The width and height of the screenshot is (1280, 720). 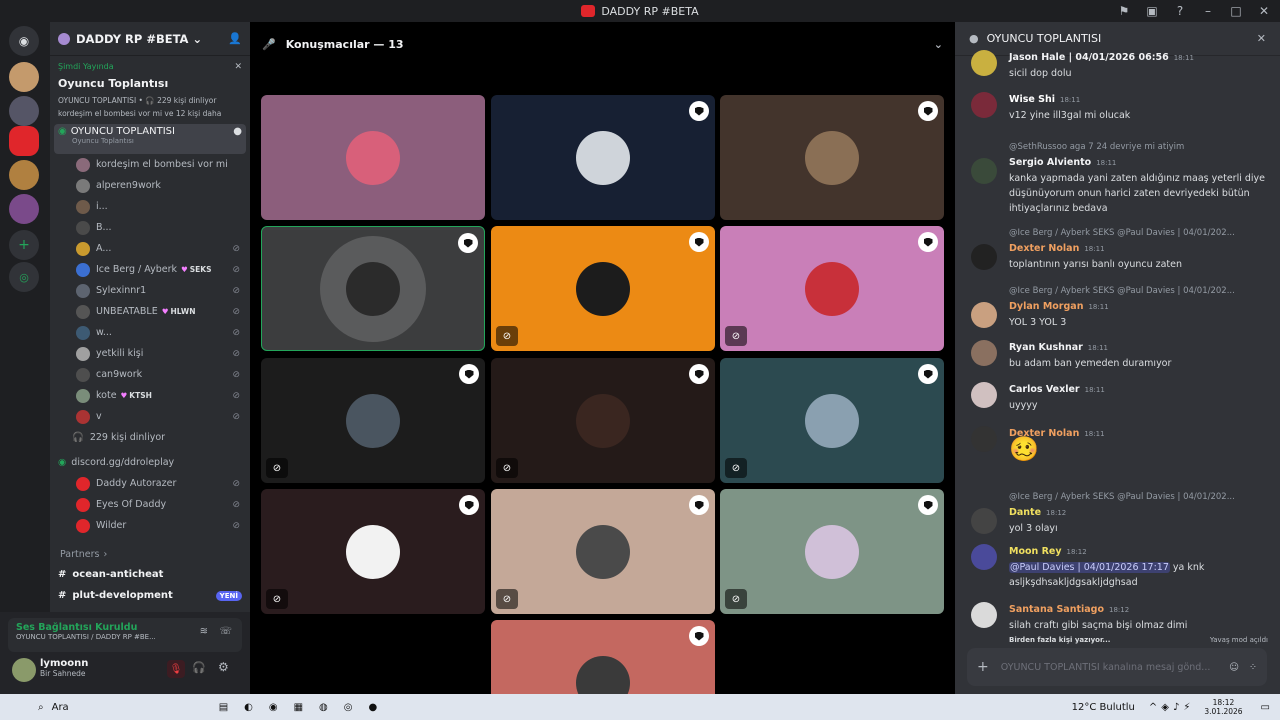 What do you see at coordinates (1117, 397) in the screenshot?
I see `chat-message: Carlos Vexler 18:11 uyyyy` at bounding box center [1117, 397].